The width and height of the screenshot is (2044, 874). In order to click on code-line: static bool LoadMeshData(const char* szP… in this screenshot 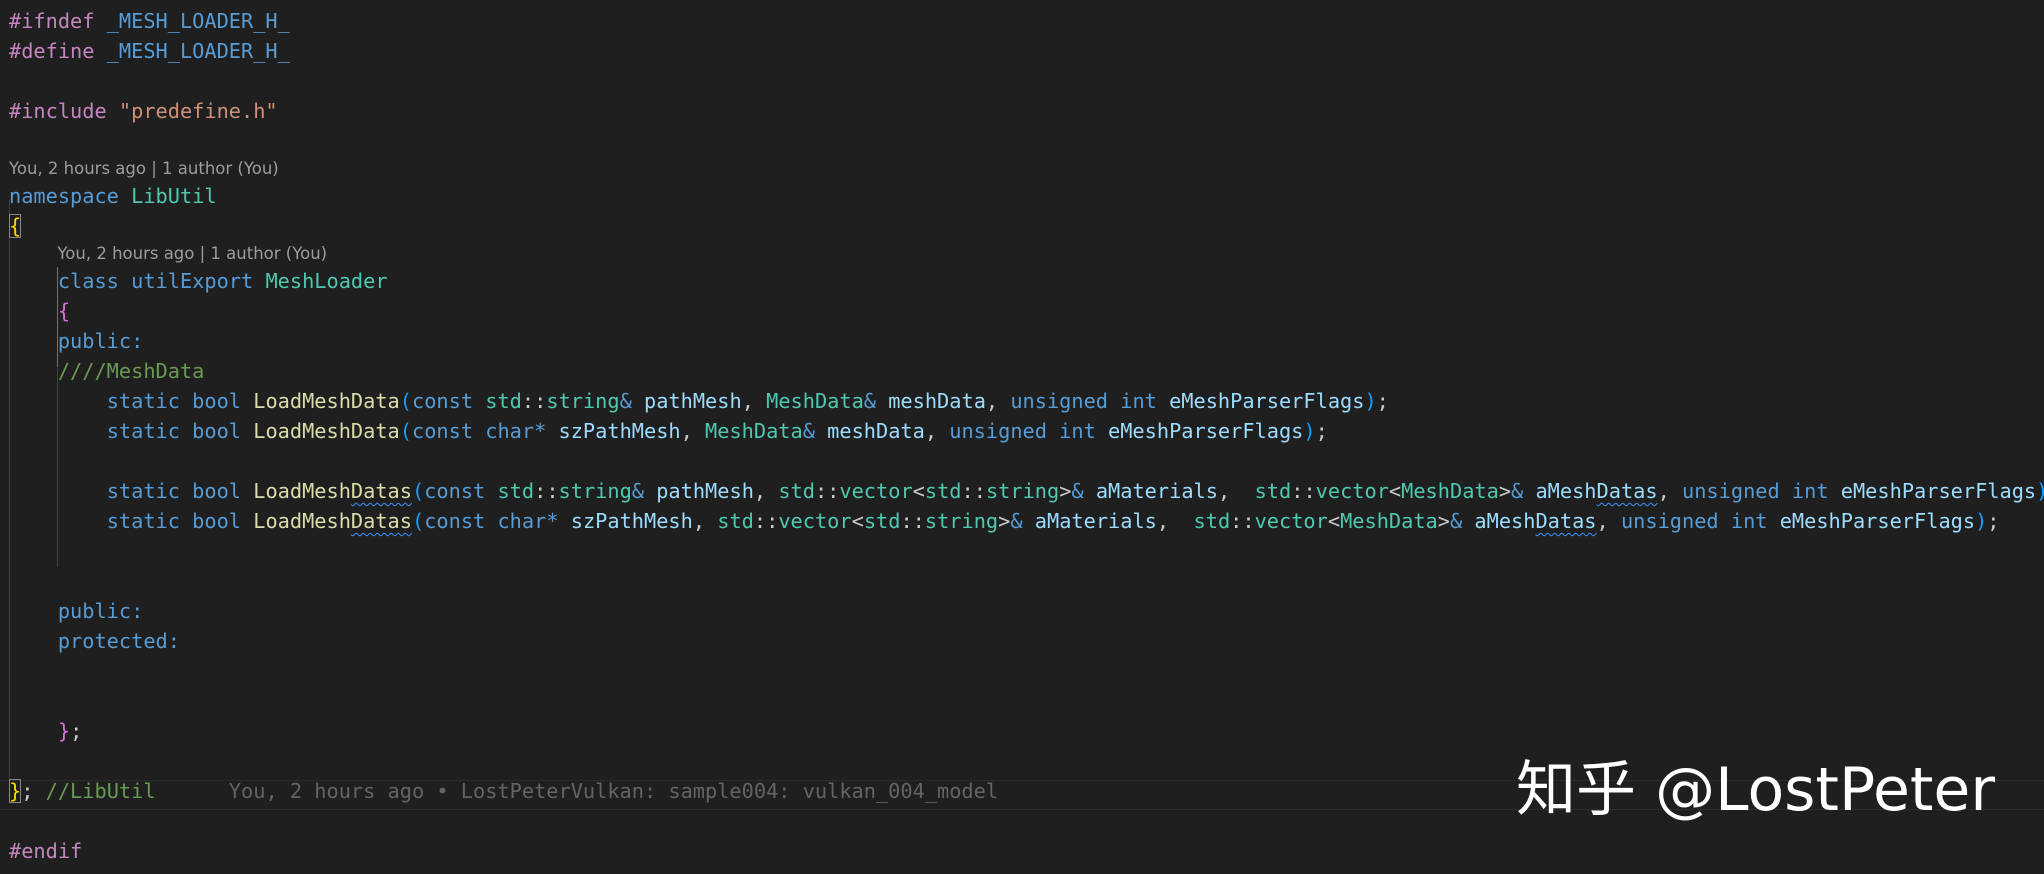, I will do `click(668, 431)`.